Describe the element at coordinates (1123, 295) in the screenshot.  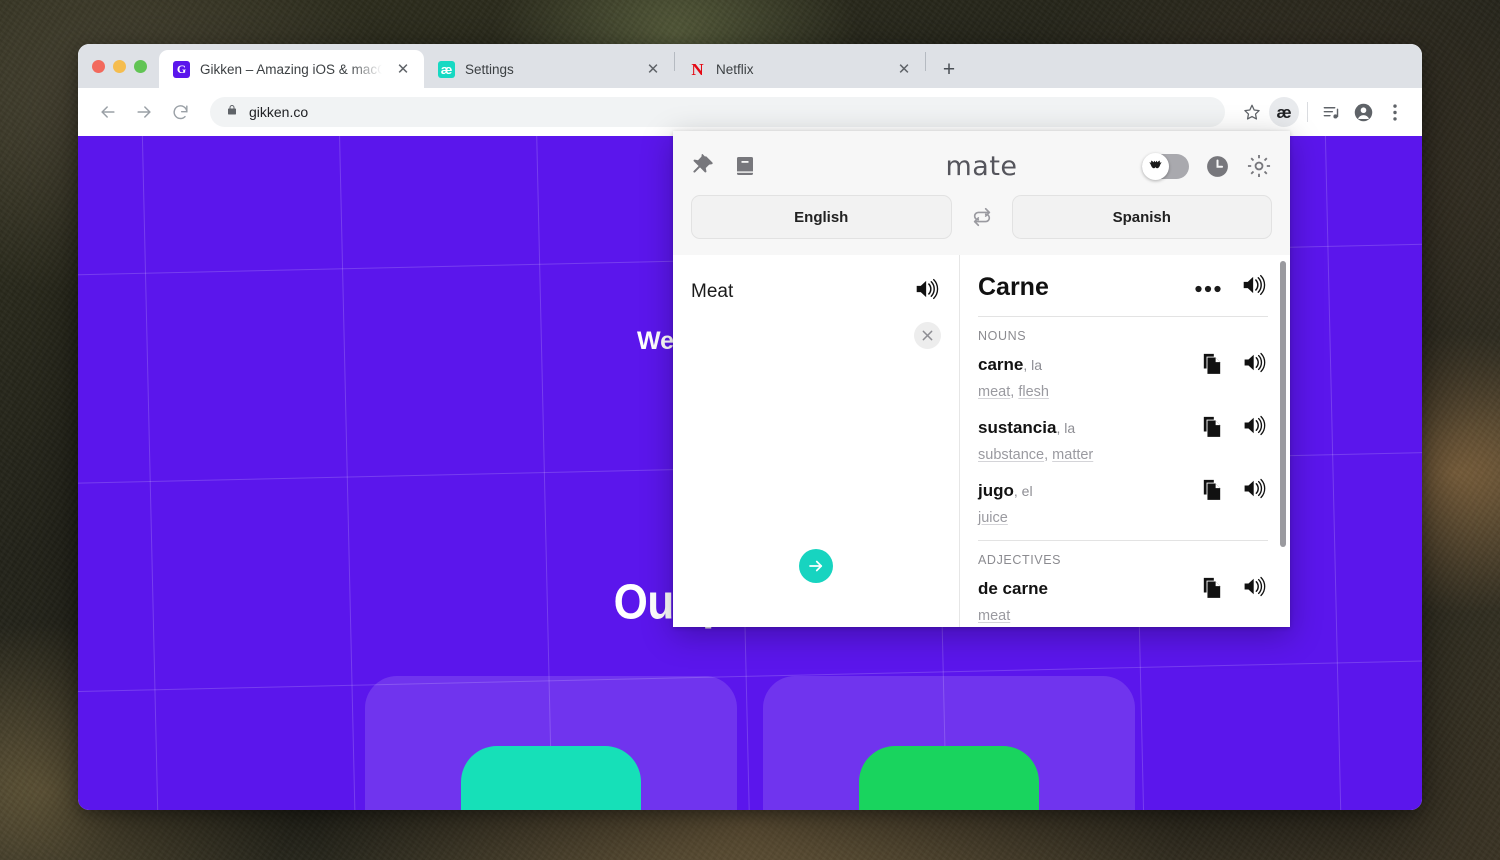
I see `translation-header: Carne` at that location.